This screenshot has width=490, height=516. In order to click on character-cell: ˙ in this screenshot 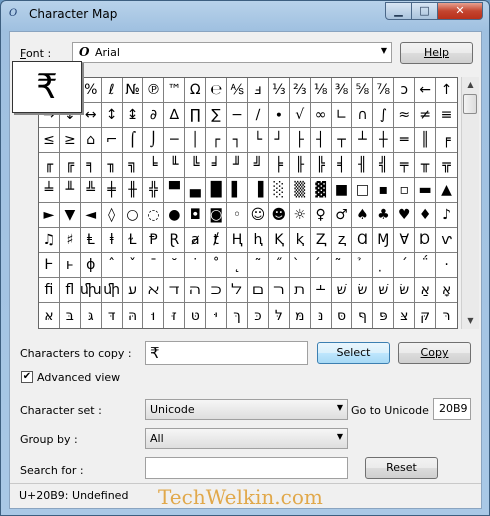, I will do `click(196, 265)`.